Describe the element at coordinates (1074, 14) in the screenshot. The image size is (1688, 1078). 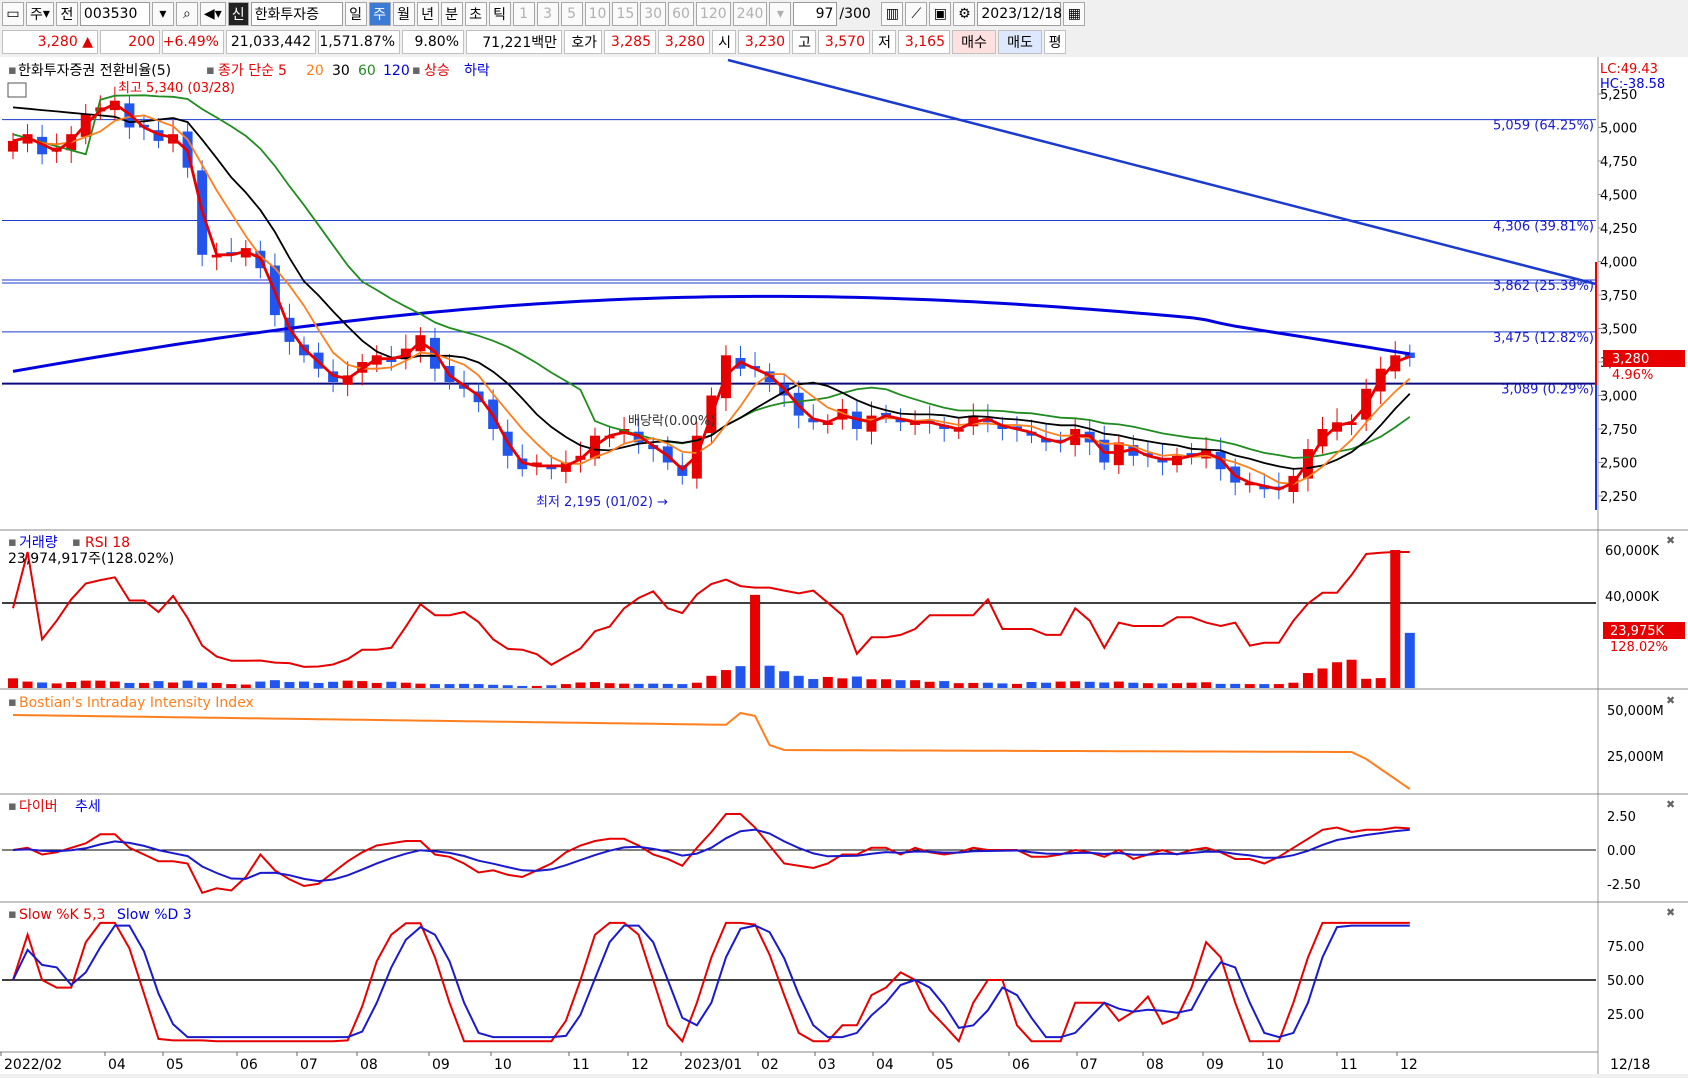
I see `calendar-icon: ▦` at that location.